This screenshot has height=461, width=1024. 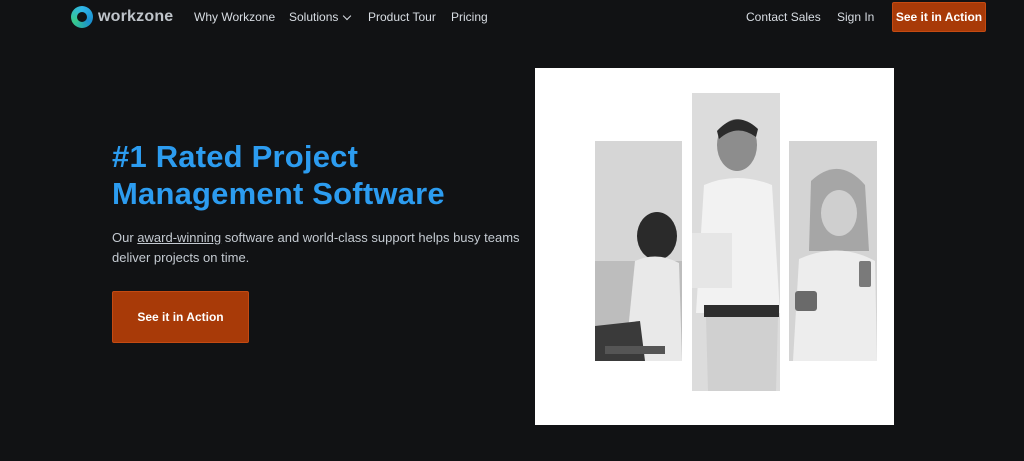 What do you see at coordinates (179, 237) in the screenshot?
I see `award-winning-link: award-winning` at bounding box center [179, 237].